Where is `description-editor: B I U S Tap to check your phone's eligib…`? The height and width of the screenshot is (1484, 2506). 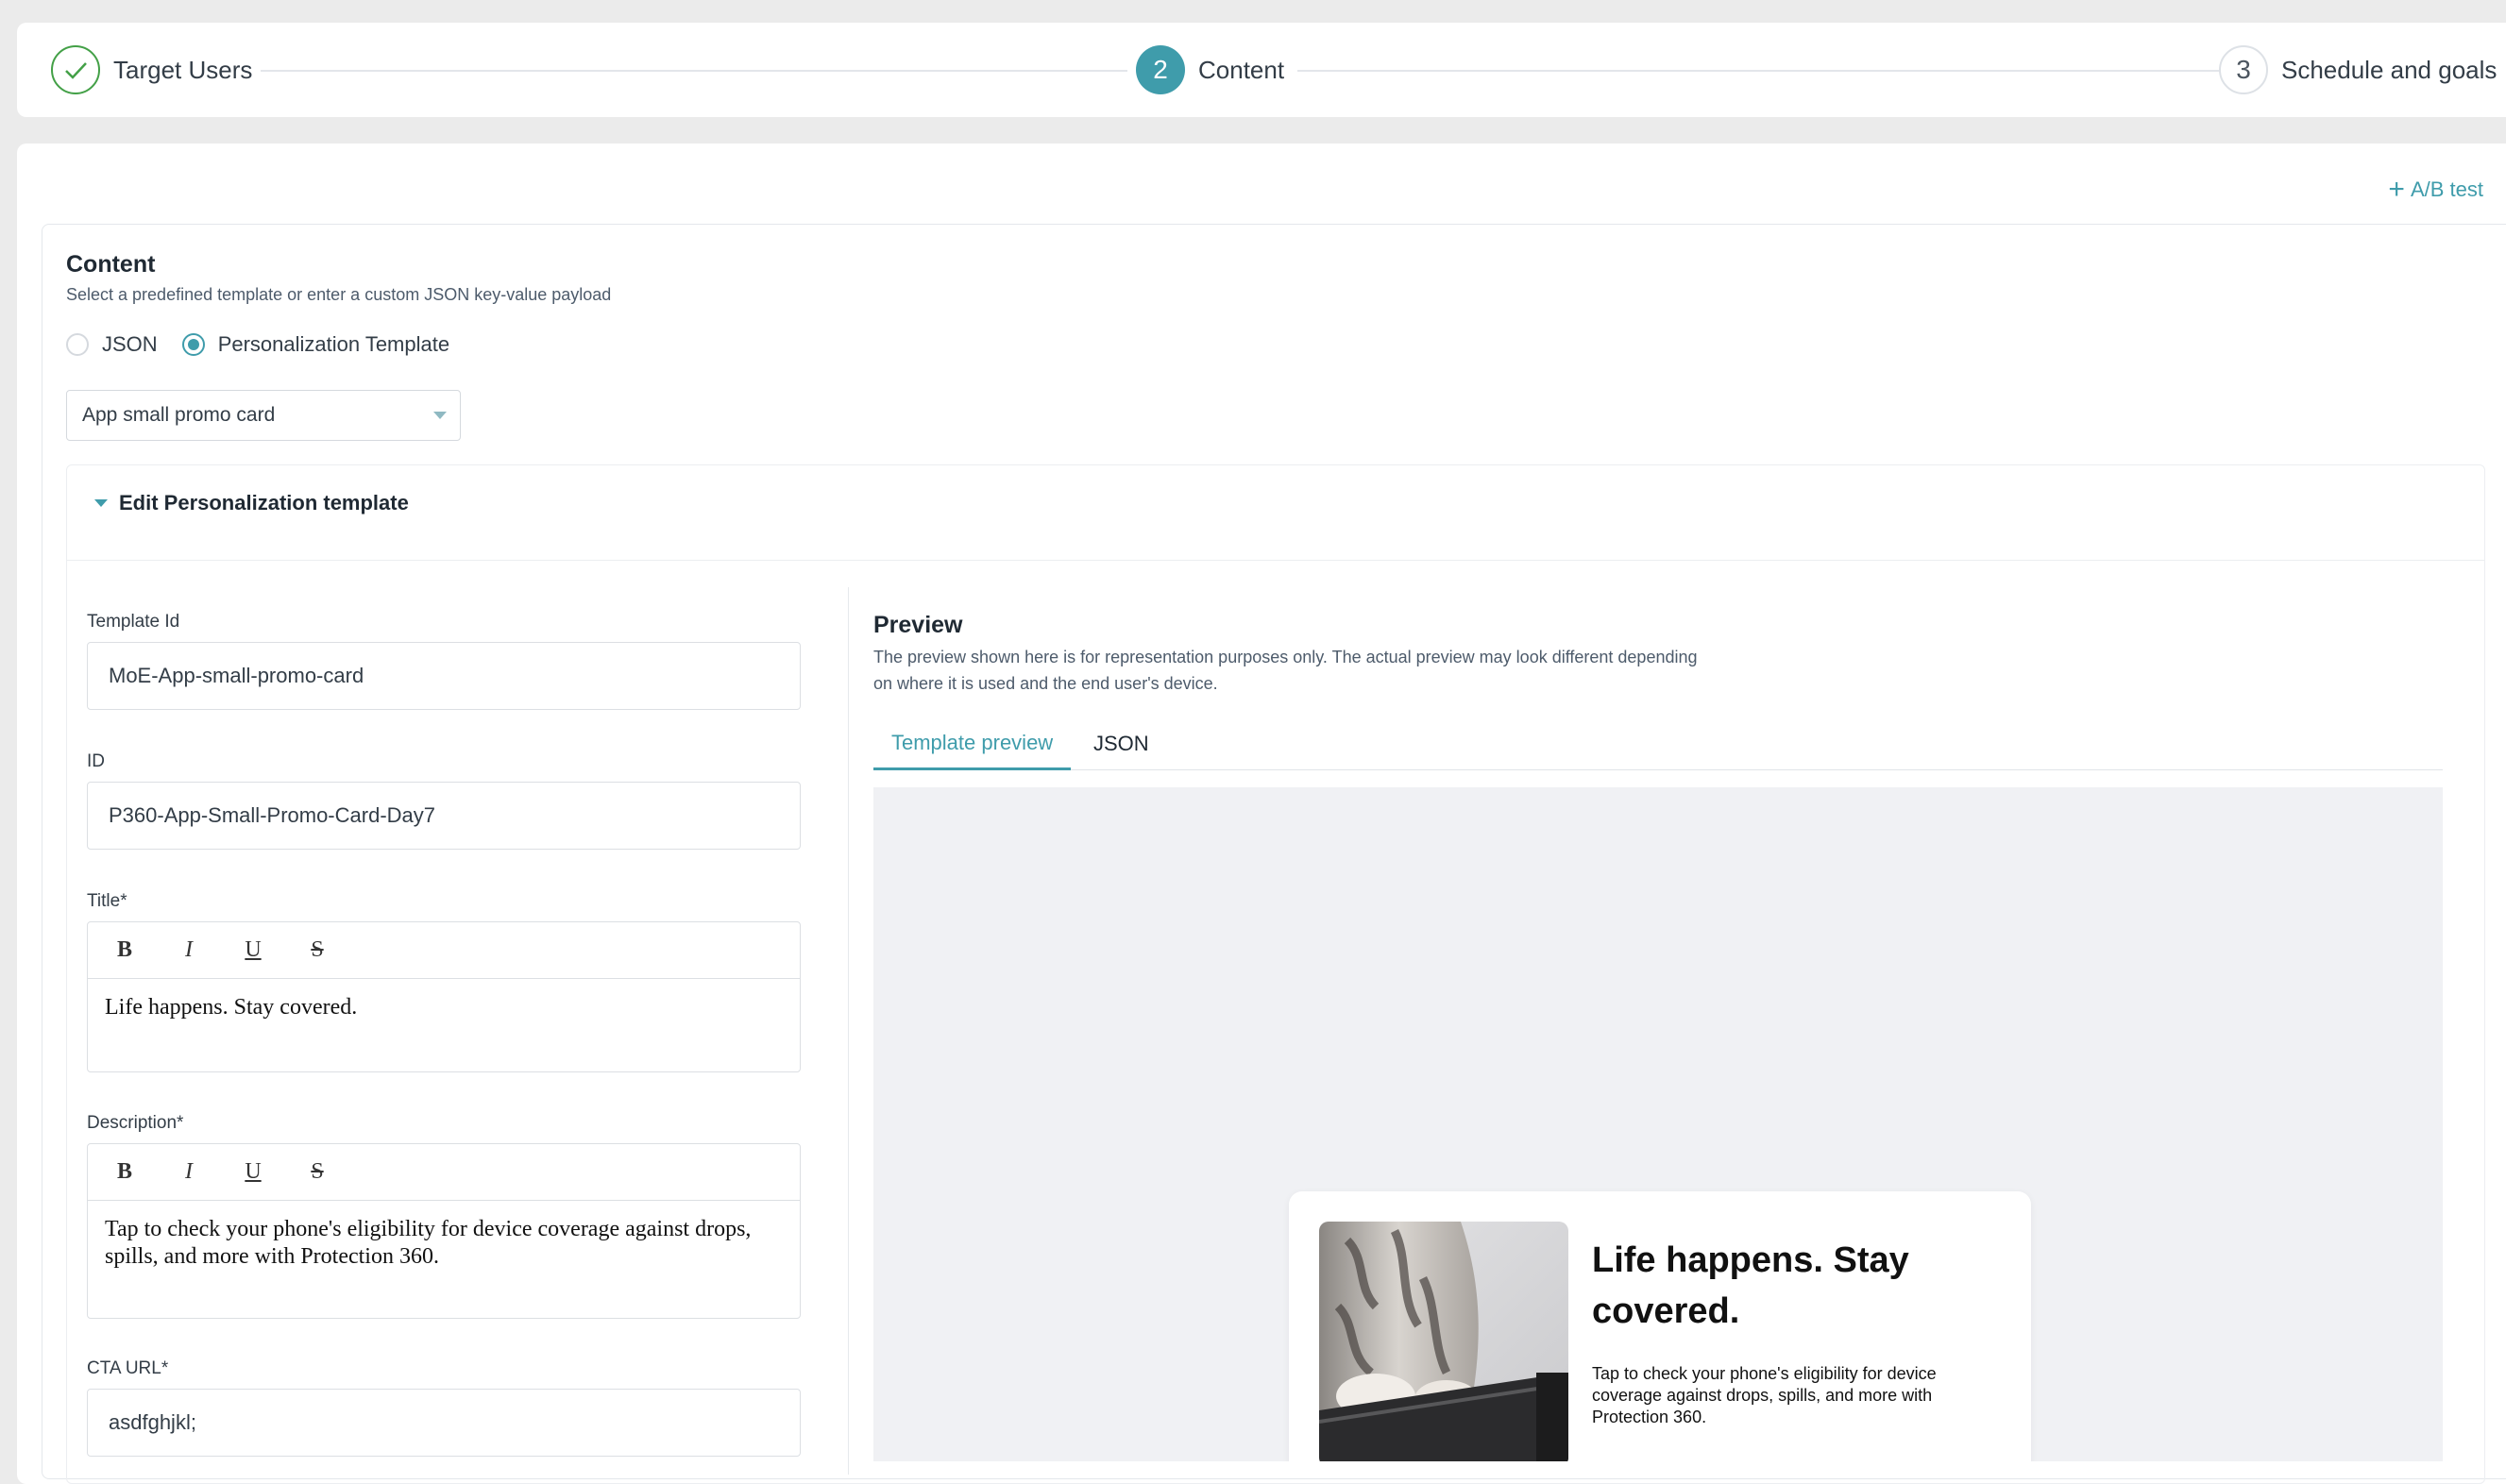
description-editor: B I U S Tap to check your phone's eligib… is located at coordinates (444, 1231).